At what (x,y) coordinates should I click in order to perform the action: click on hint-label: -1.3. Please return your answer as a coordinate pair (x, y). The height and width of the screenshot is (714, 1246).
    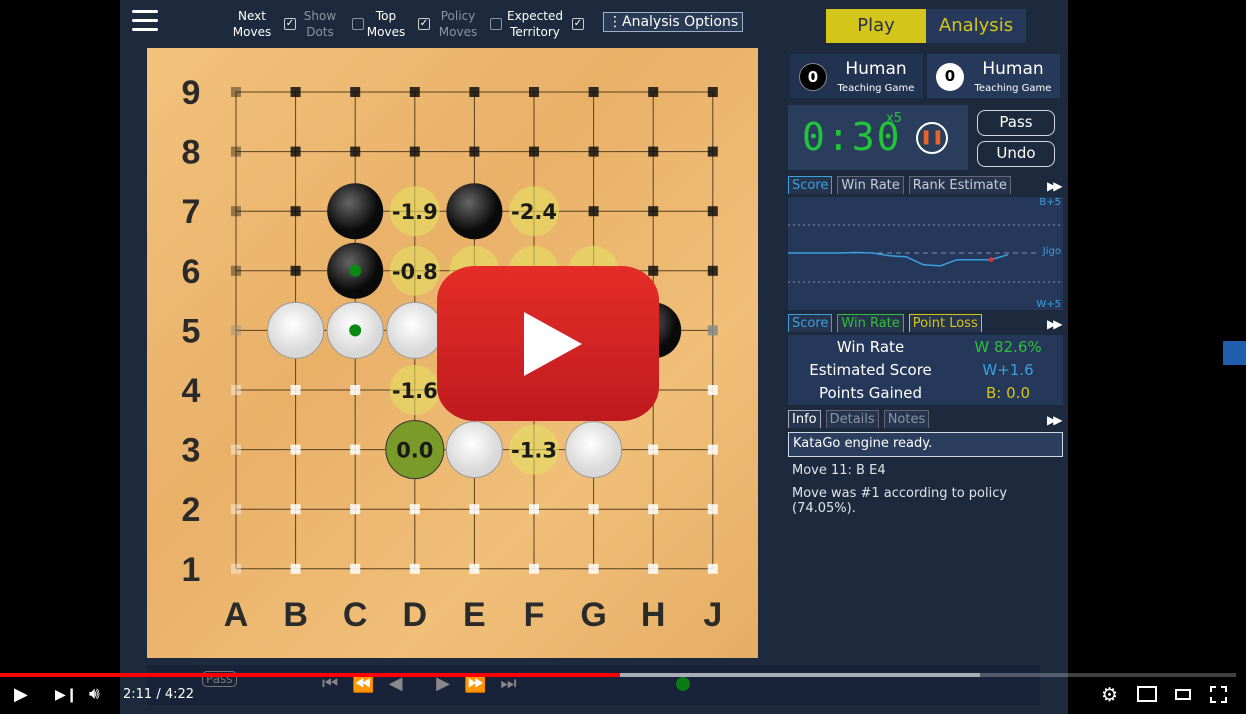
    Looking at the image, I should click on (534, 451).